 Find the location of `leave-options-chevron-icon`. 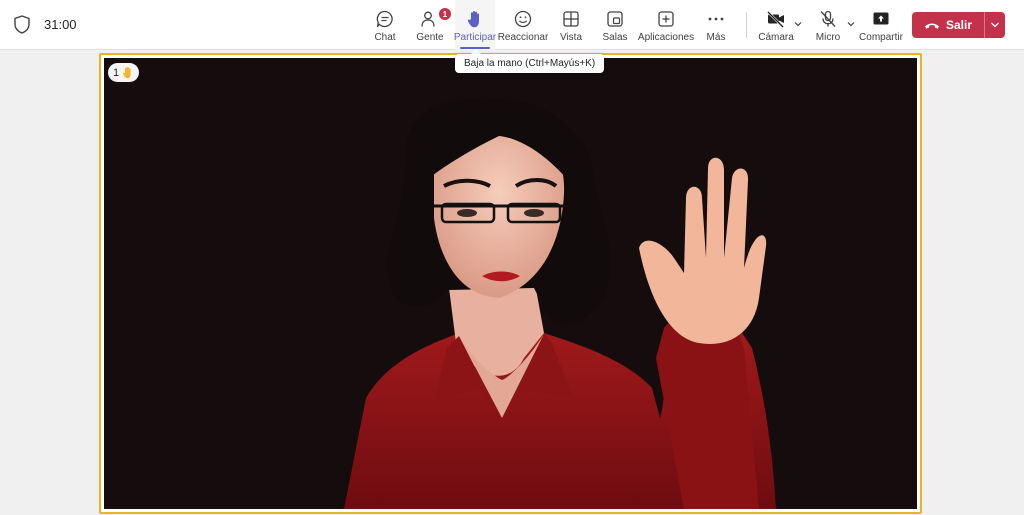

leave-options-chevron-icon is located at coordinates (995, 25).